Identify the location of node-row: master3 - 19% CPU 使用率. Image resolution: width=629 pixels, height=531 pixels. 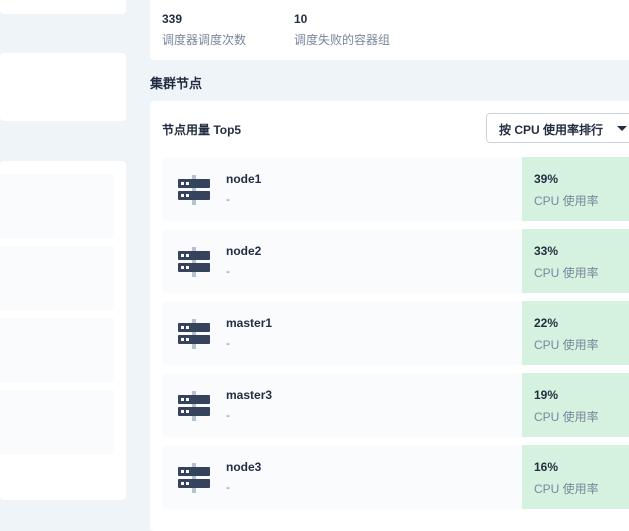
(395, 405).